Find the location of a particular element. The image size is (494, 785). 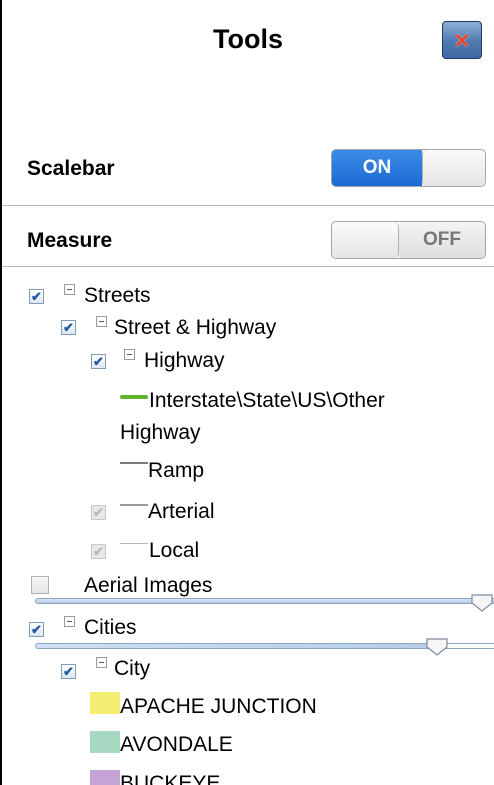

apache-junction-swatch is located at coordinates (105, 703).